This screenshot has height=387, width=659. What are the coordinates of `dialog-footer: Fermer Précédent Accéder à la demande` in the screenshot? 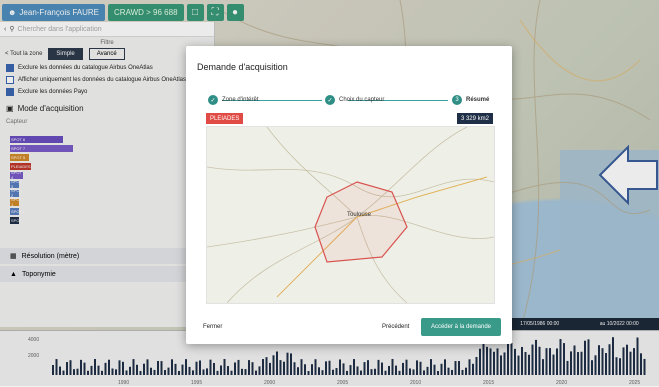 It's located at (349, 328).